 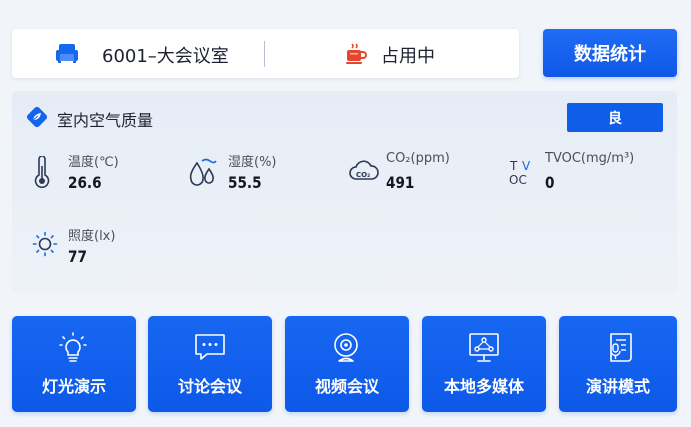 I want to click on lightbulb-icon, so click(x=73, y=350).